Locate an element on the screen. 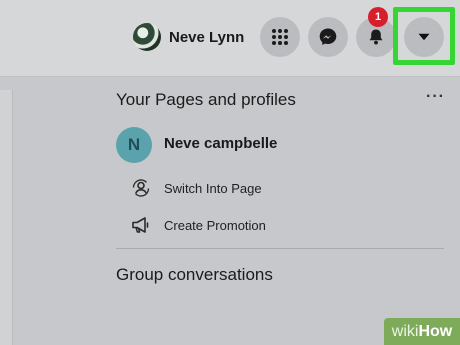 This screenshot has height=345, width=460. switch-into-page-label: Switch Into Page is located at coordinates (213, 188).